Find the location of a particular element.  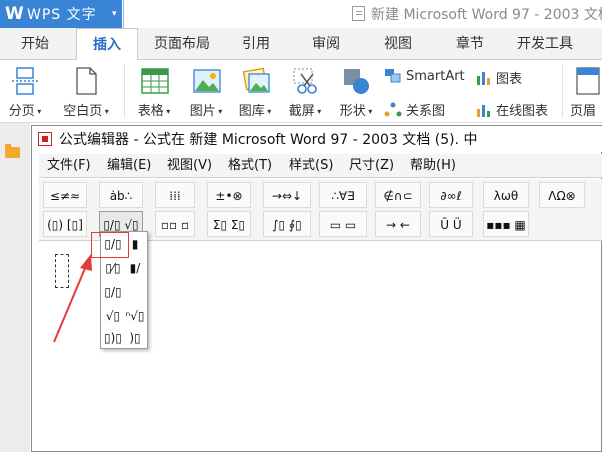

picture-button: 图片 ▾ is located at coordinates (206, 91).